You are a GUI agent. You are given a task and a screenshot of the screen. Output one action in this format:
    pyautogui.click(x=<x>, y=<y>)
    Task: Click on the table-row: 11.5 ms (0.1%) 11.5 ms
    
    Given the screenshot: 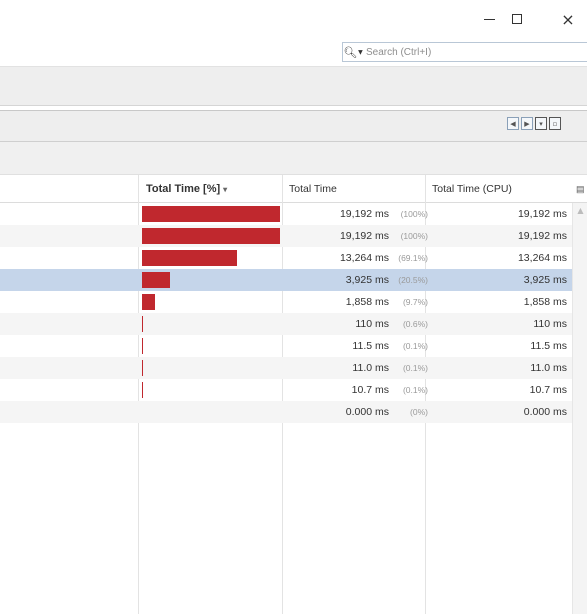 What is the action you would take?
    pyautogui.click(x=286, y=346)
    